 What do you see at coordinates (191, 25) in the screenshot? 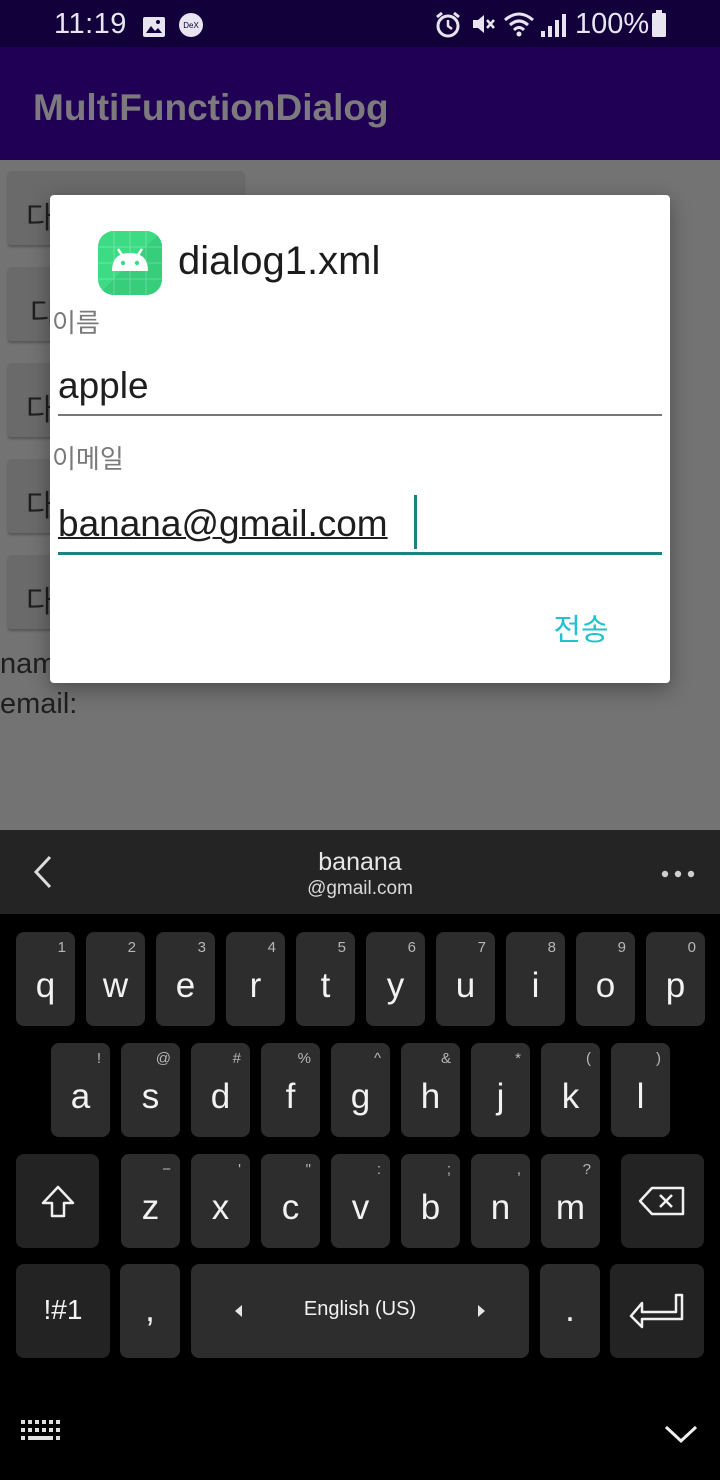
I see `svg-text: DeX` at bounding box center [191, 25].